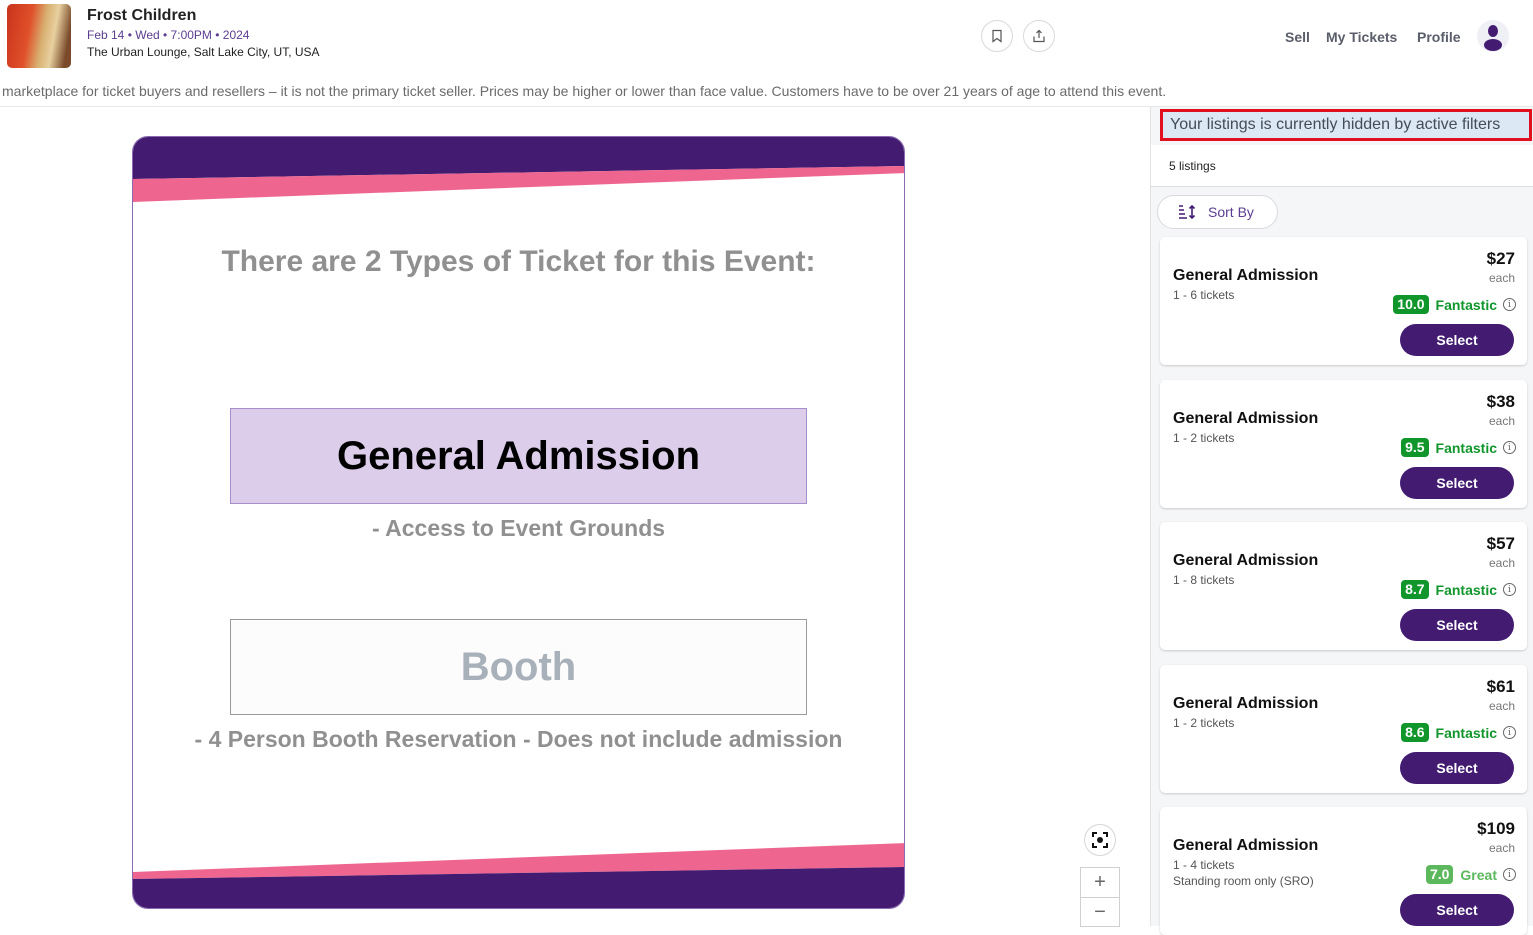 This screenshot has width=1533, height=935. What do you see at coordinates (518, 528) in the screenshot?
I see `general-admission-description: - Access to Event Grounds` at bounding box center [518, 528].